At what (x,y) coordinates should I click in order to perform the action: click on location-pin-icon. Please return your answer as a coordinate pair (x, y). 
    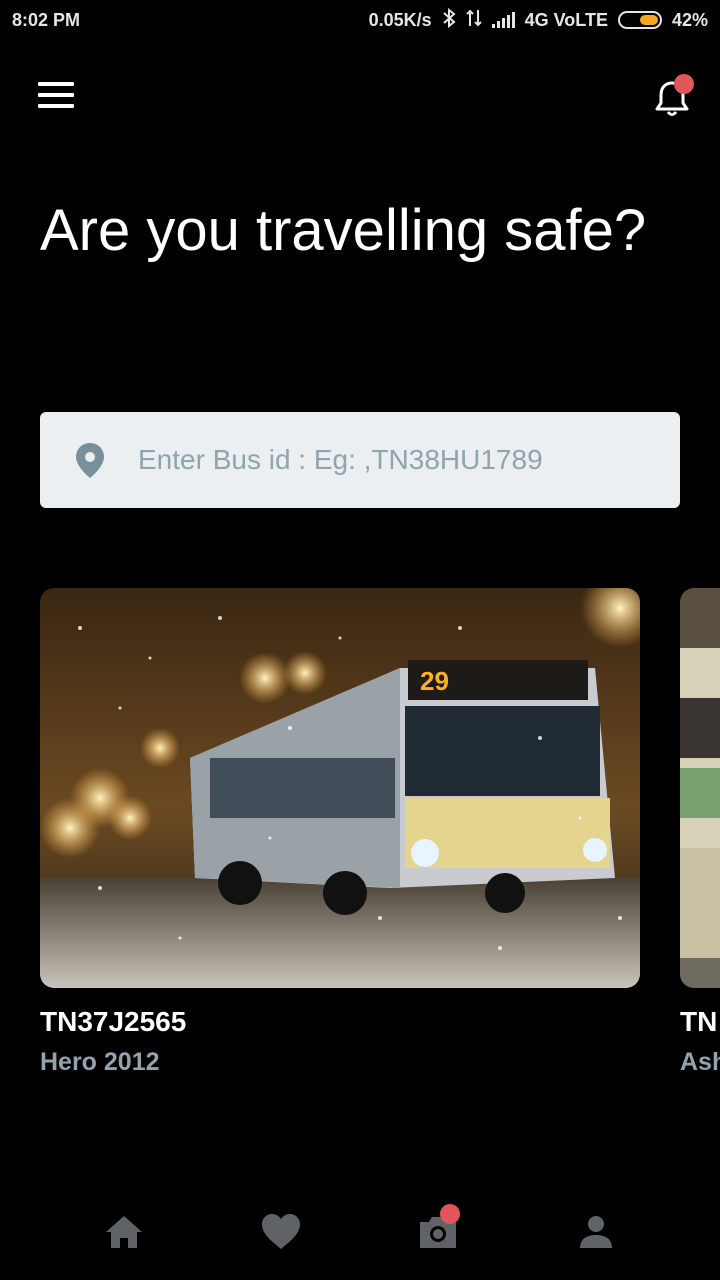
    Looking at the image, I should click on (90, 460).